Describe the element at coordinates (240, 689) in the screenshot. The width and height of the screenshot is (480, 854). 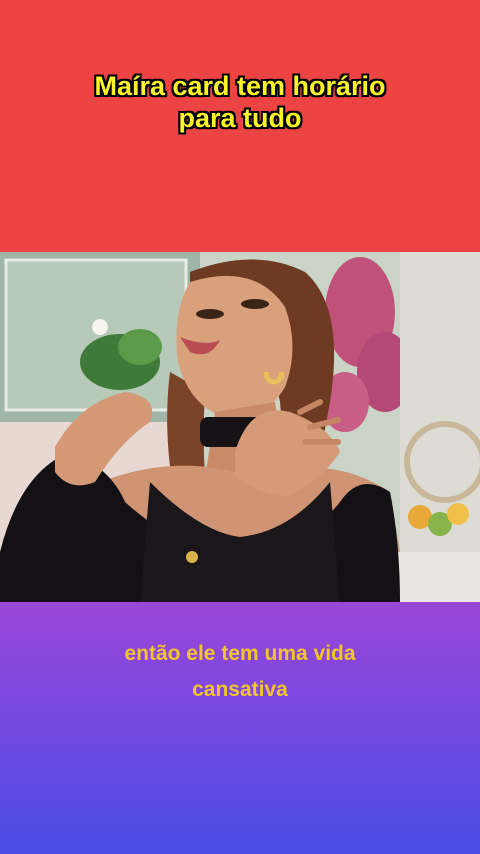
I see `caption-line-2: cansativa` at that location.